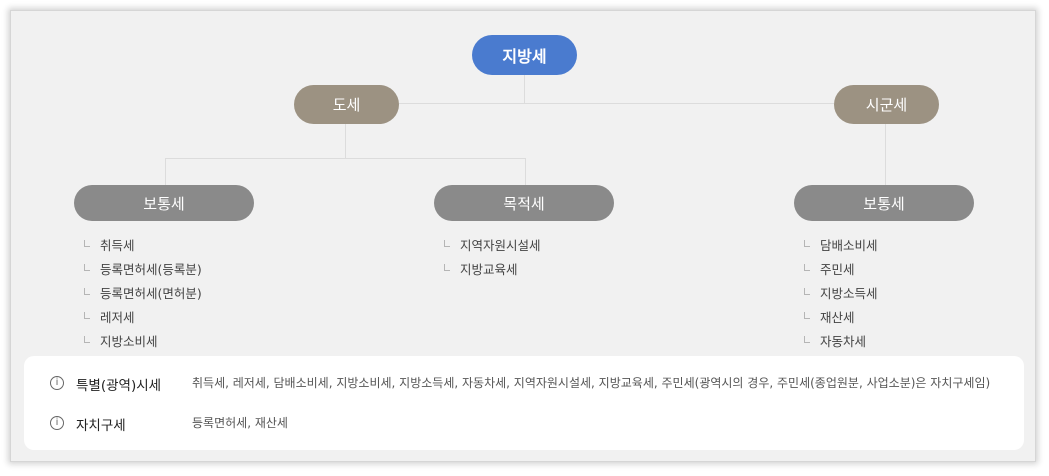 This screenshot has width=1049, height=476. I want to click on node-local-tax: 지방세, so click(524, 55).